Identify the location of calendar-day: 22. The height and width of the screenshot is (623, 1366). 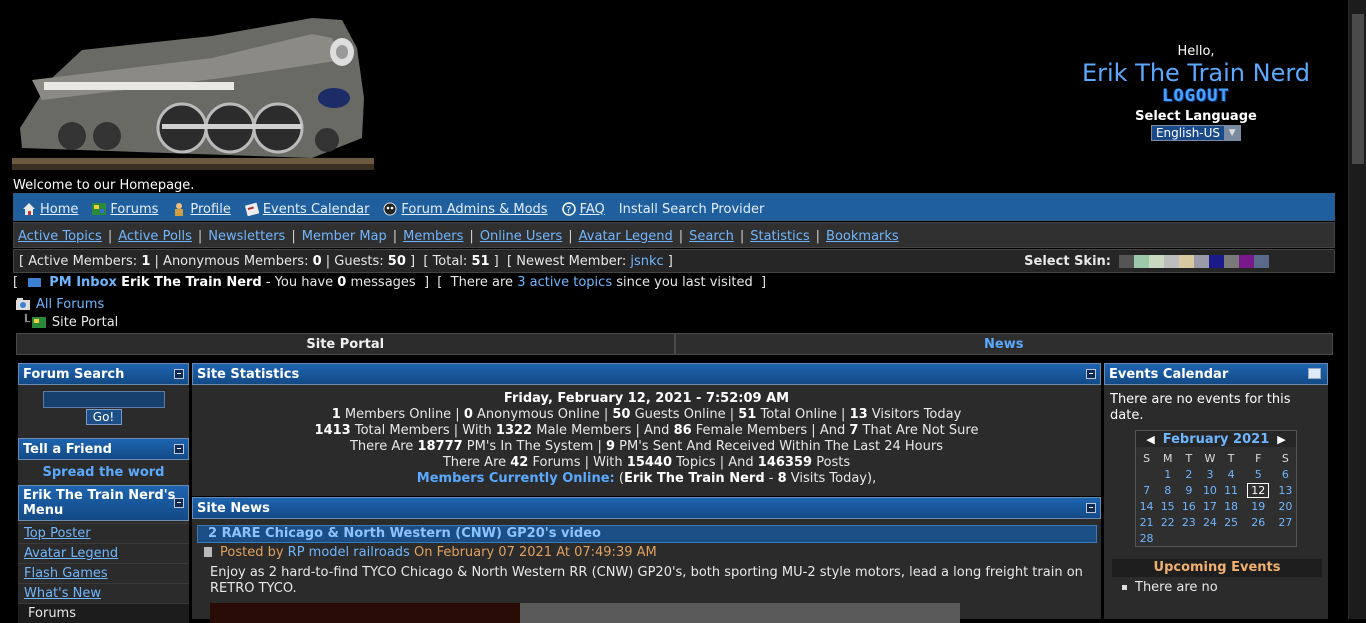
(1167, 522).